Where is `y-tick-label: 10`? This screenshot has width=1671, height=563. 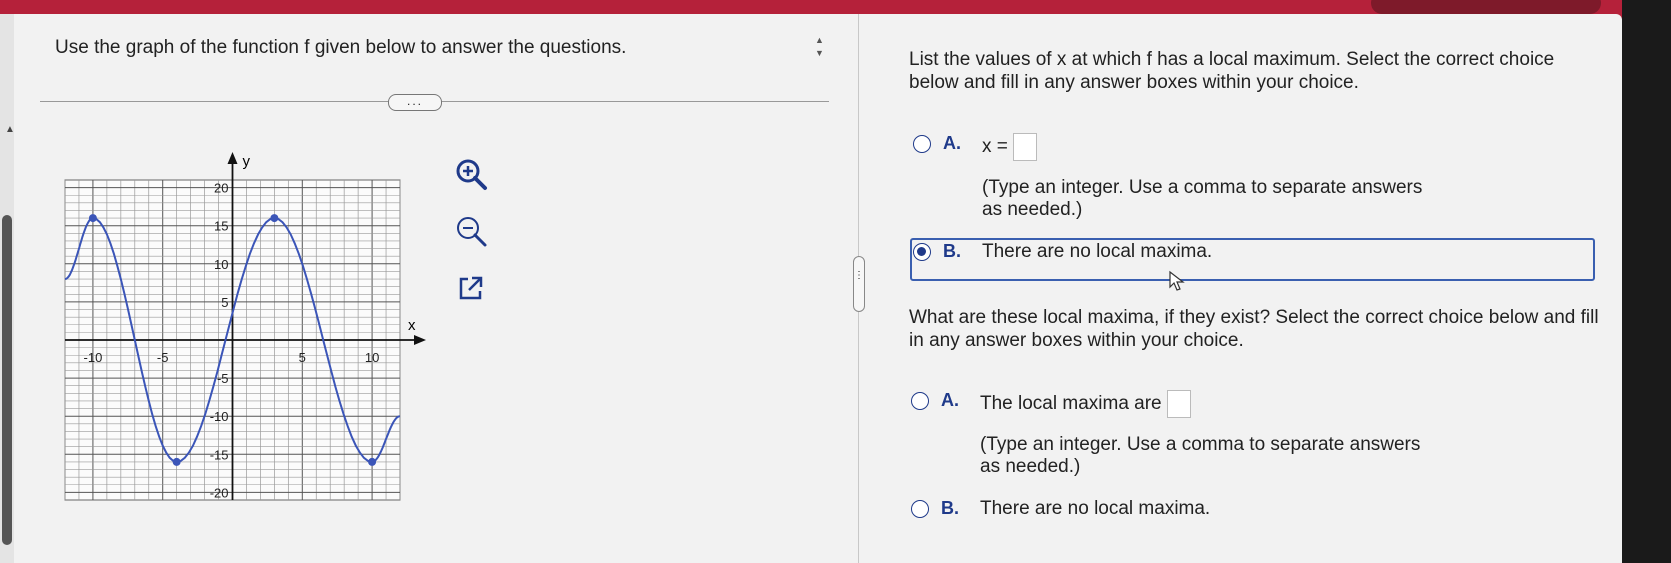 y-tick-label: 10 is located at coordinates (221, 264).